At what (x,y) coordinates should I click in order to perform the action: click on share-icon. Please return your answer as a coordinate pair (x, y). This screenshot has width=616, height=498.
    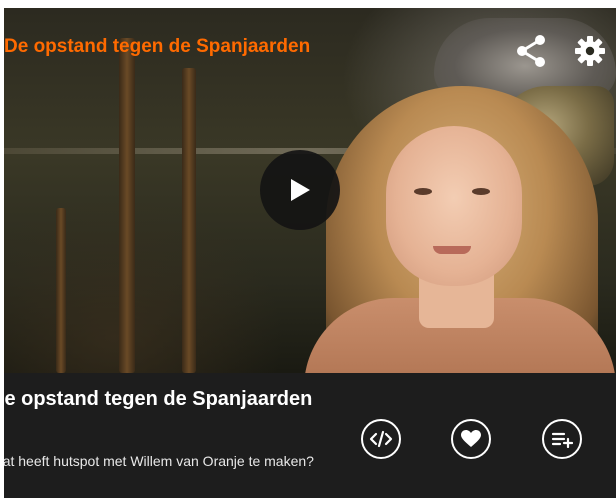
    Looking at the image, I should click on (531, 51).